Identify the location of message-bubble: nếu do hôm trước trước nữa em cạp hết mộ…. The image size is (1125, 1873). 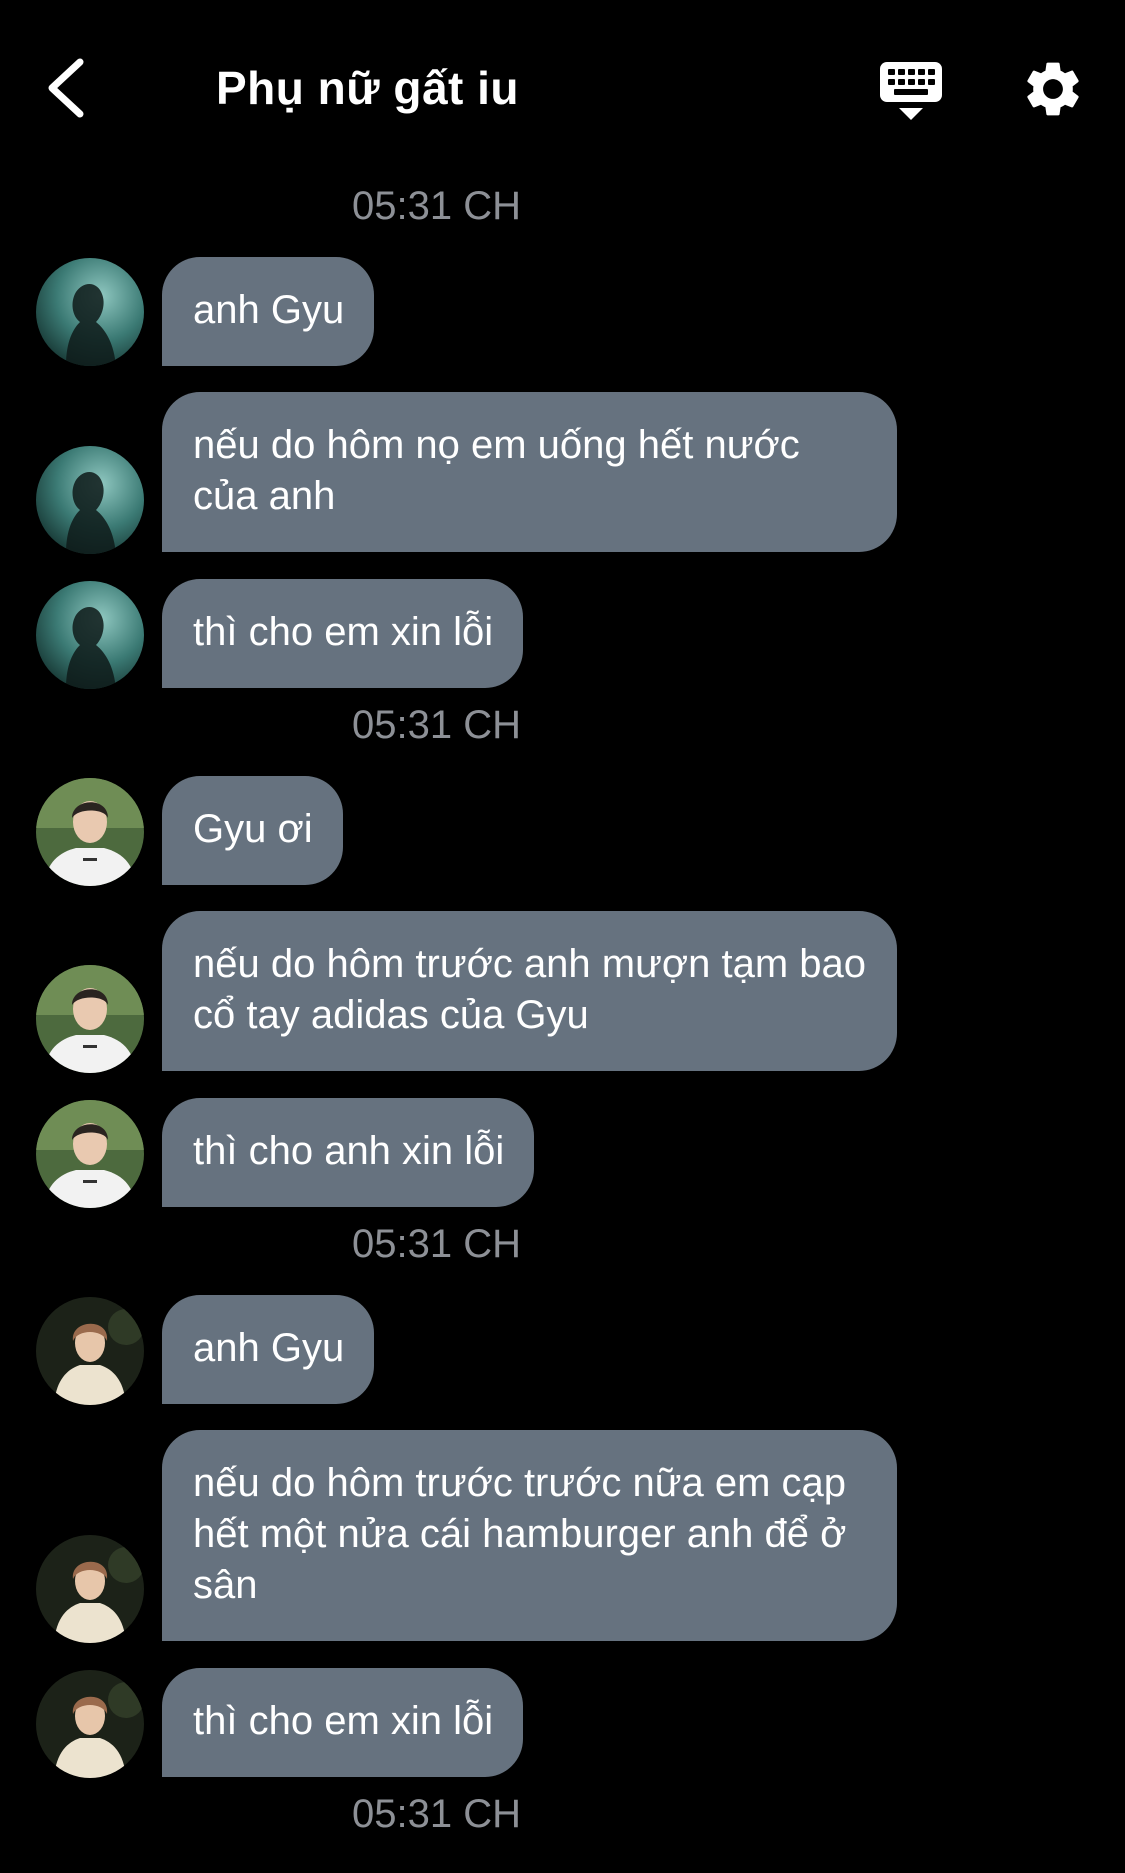
(529, 1535).